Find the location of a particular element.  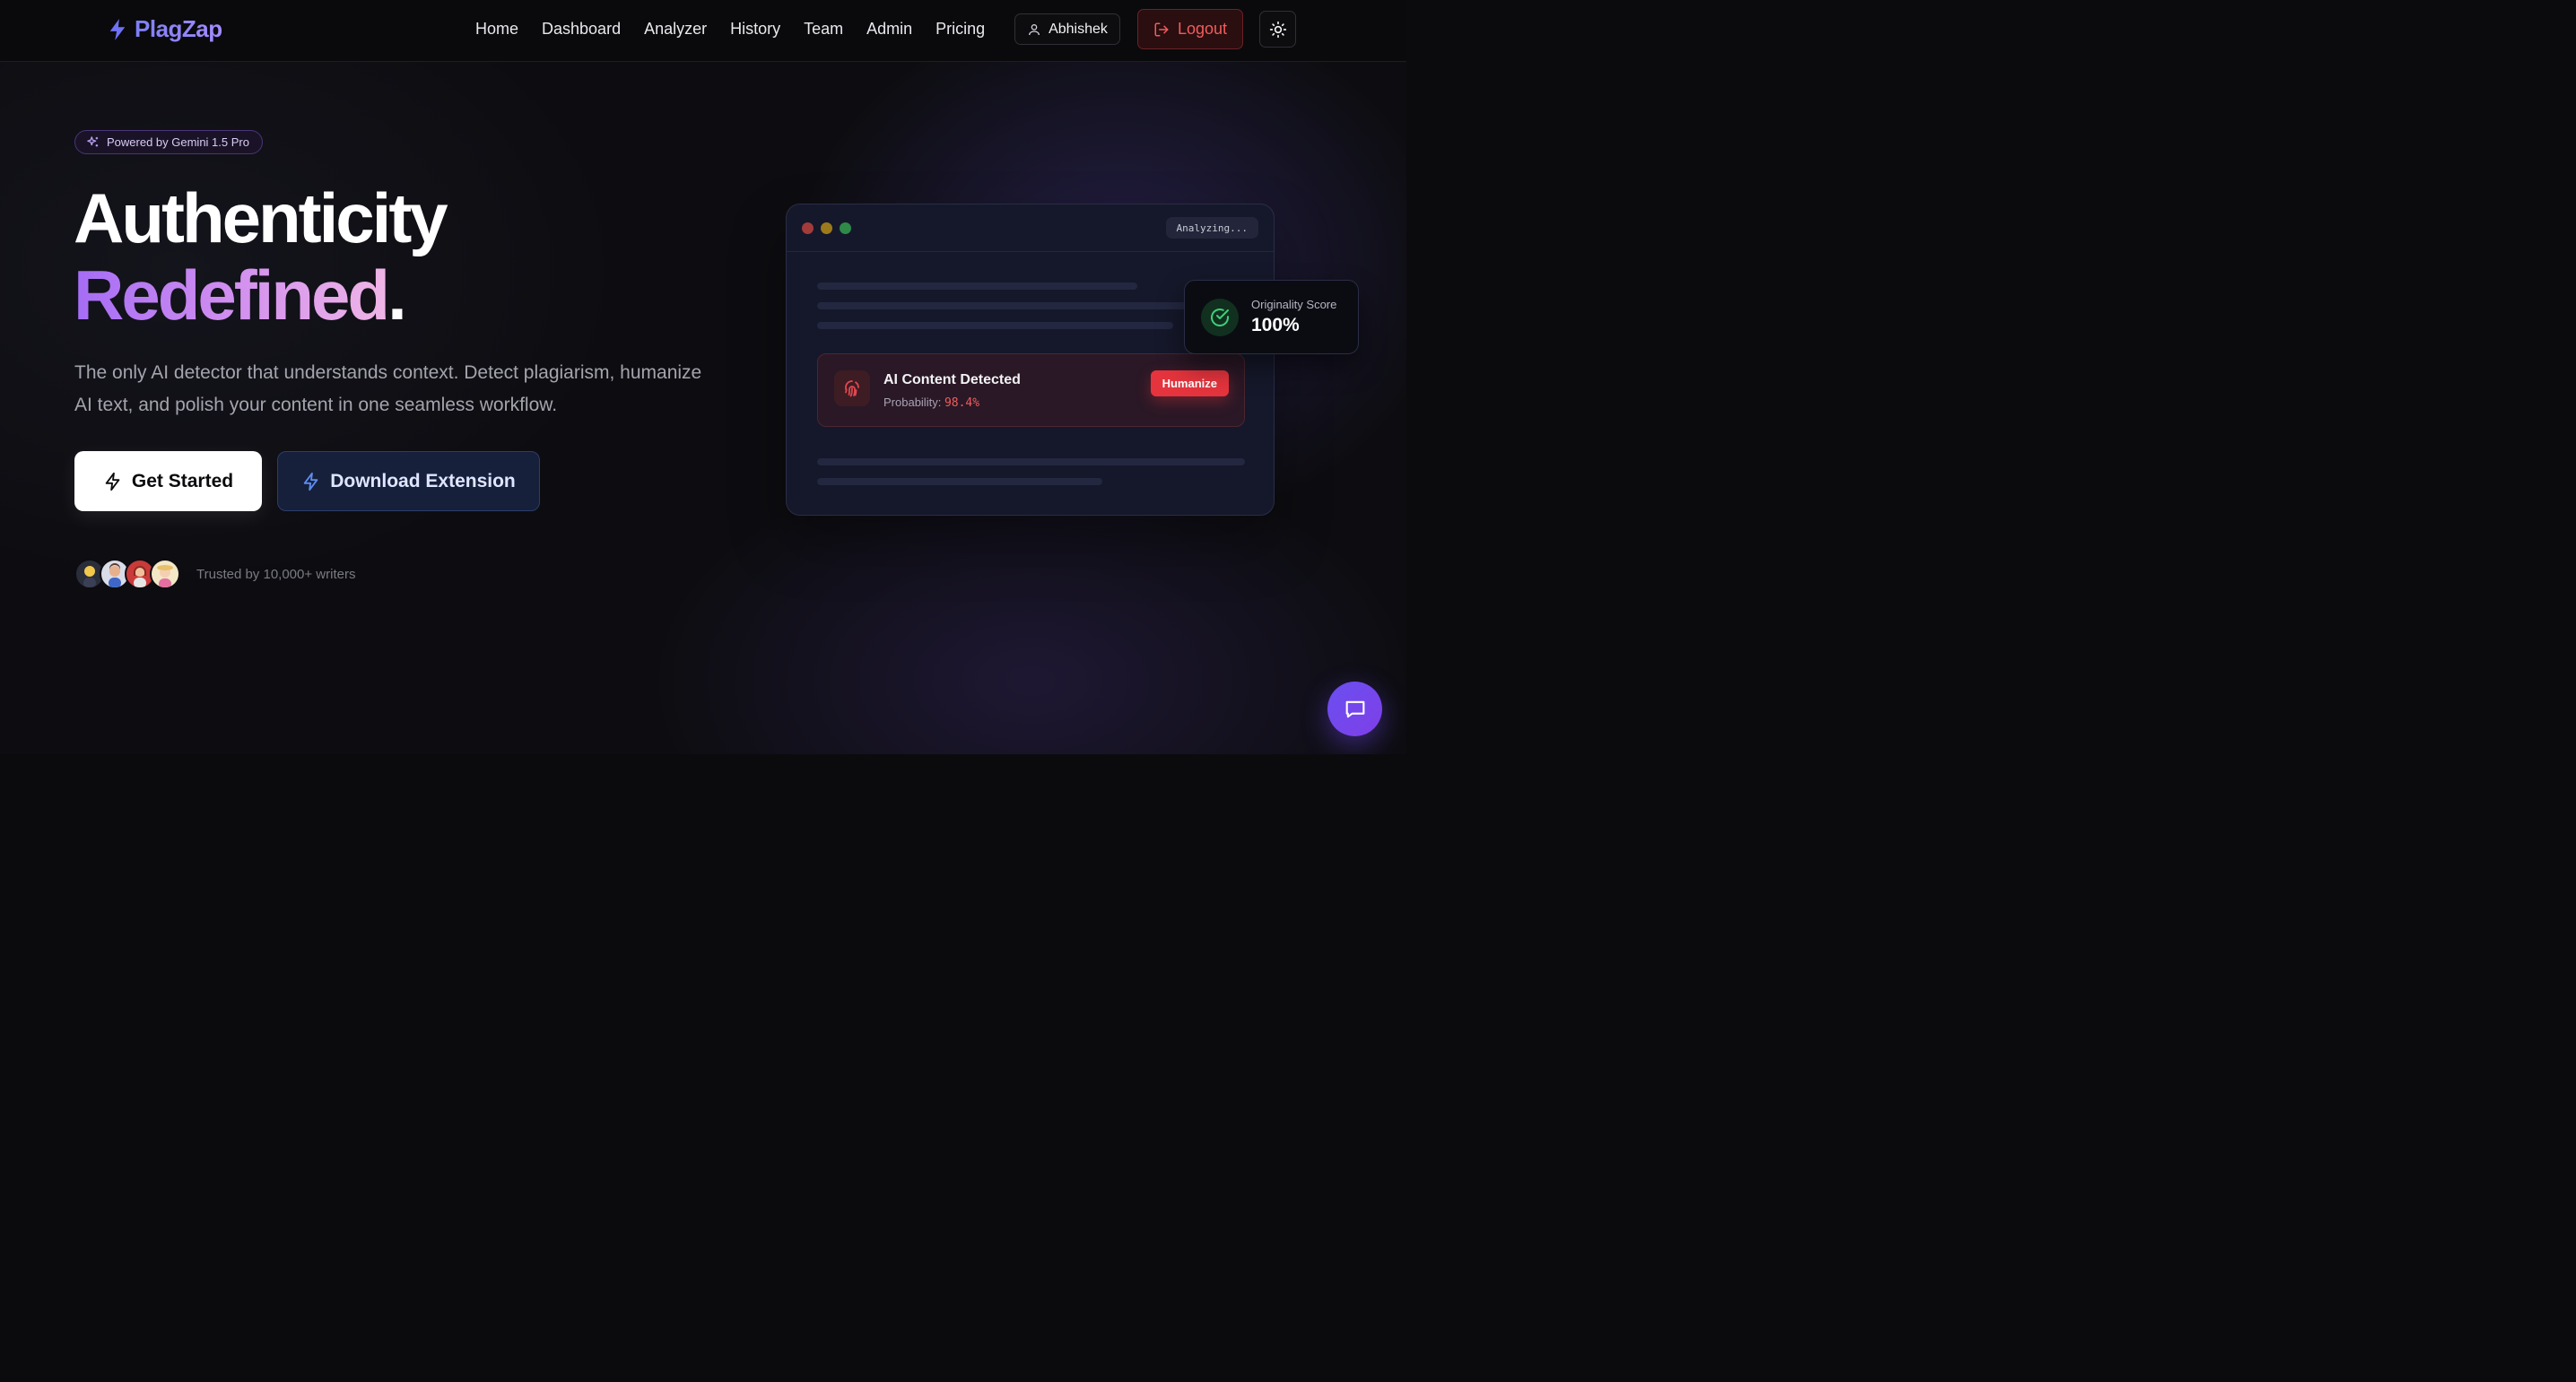

logout-button: Logout is located at coordinates (1190, 29).